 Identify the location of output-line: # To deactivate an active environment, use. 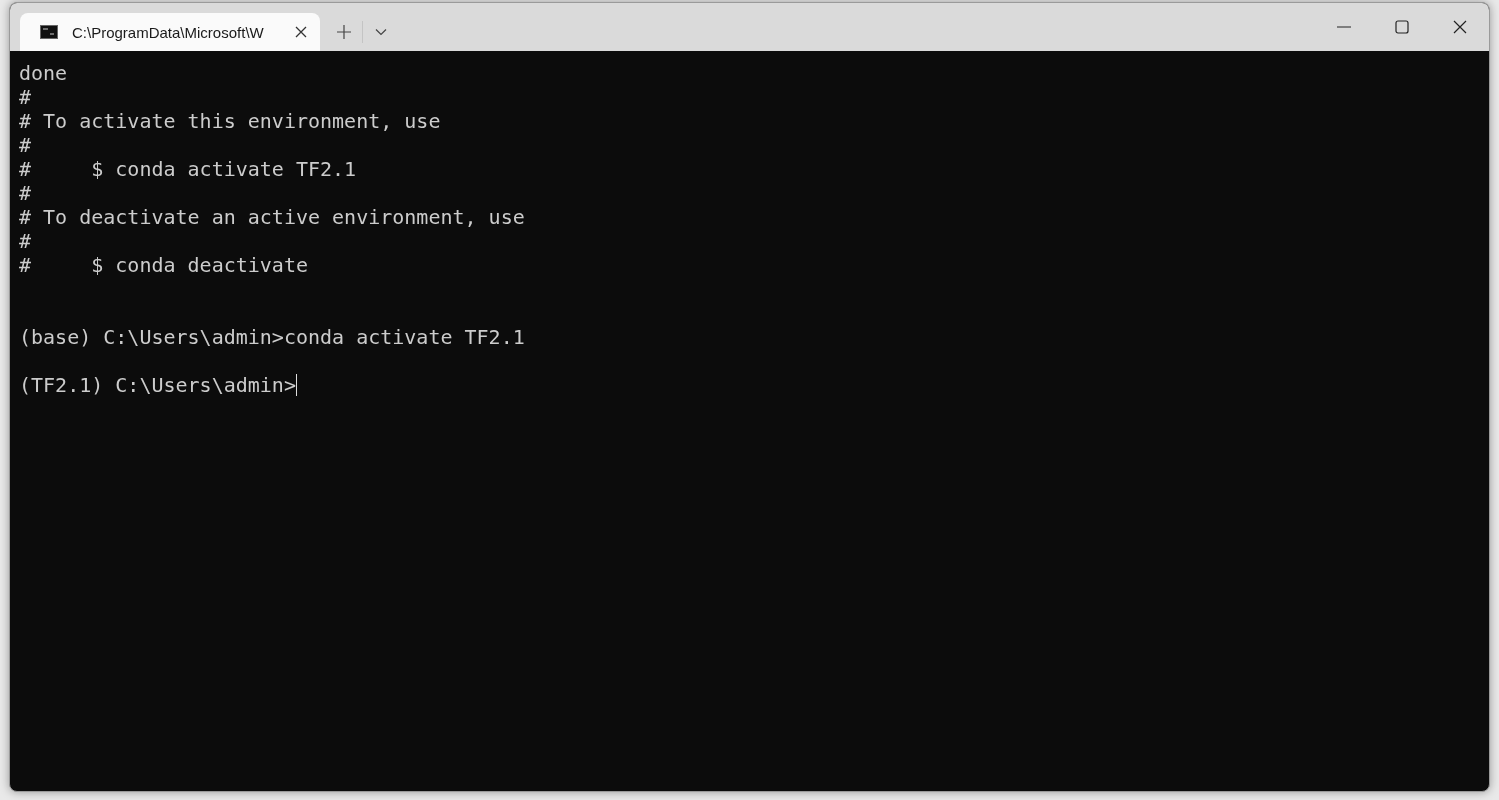
(272, 217).